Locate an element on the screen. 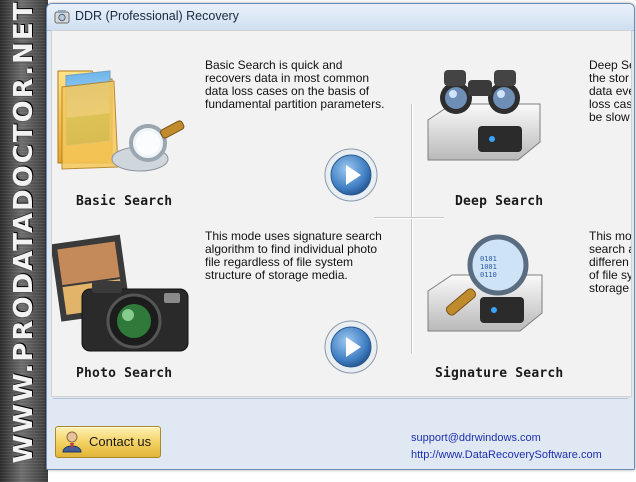  footer-divider is located at coordinates (340, 398).